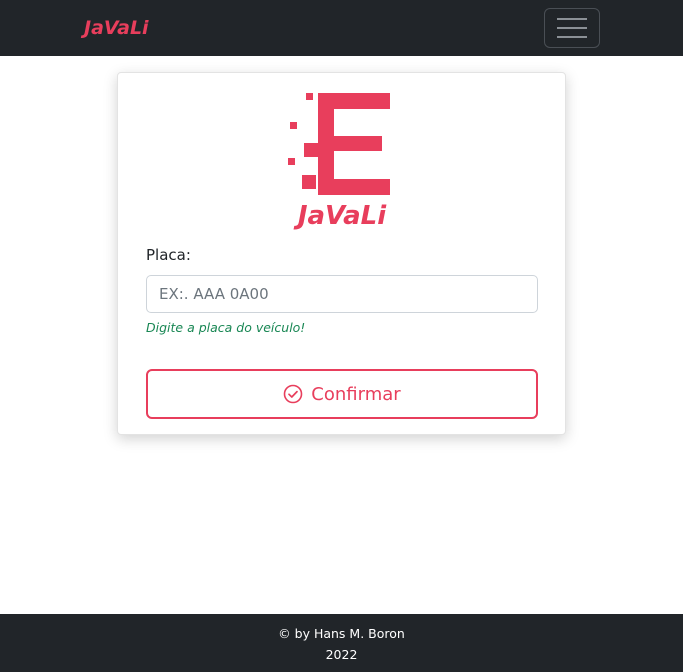 The image size is (683, 672). I want to click on hamburger-menu-icon, so click(572, 28).